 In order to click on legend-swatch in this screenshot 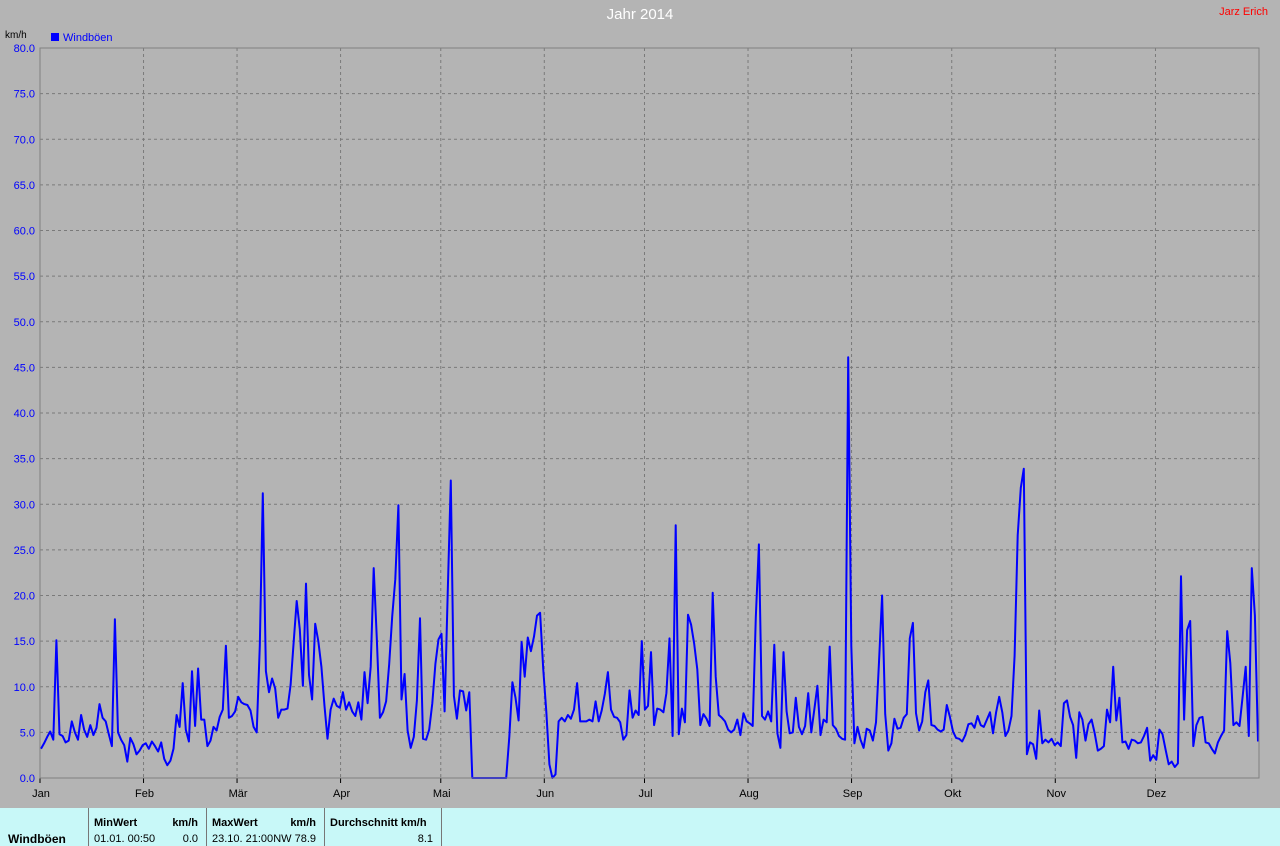, I will do `click(55, 37)`.